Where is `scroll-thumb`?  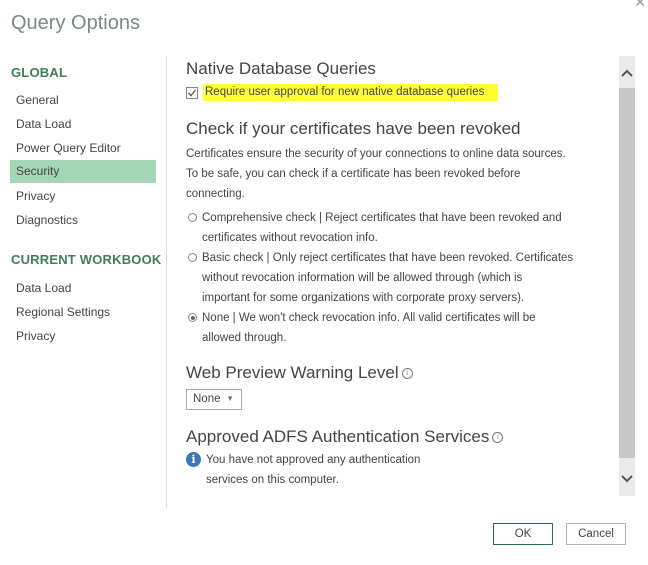 scroll-thumb is located at coordinates (627, 273).